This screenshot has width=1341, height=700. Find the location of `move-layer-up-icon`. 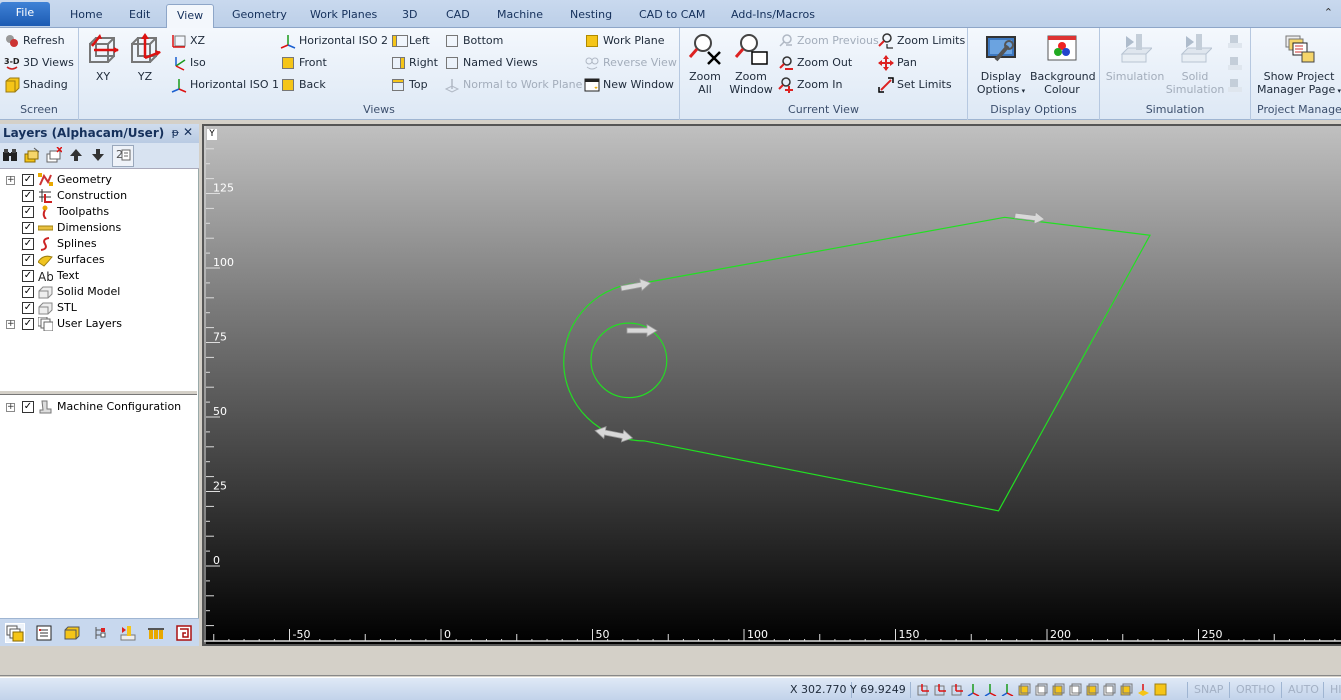

move-layer-up-icon is located at coordinates (76, 156).